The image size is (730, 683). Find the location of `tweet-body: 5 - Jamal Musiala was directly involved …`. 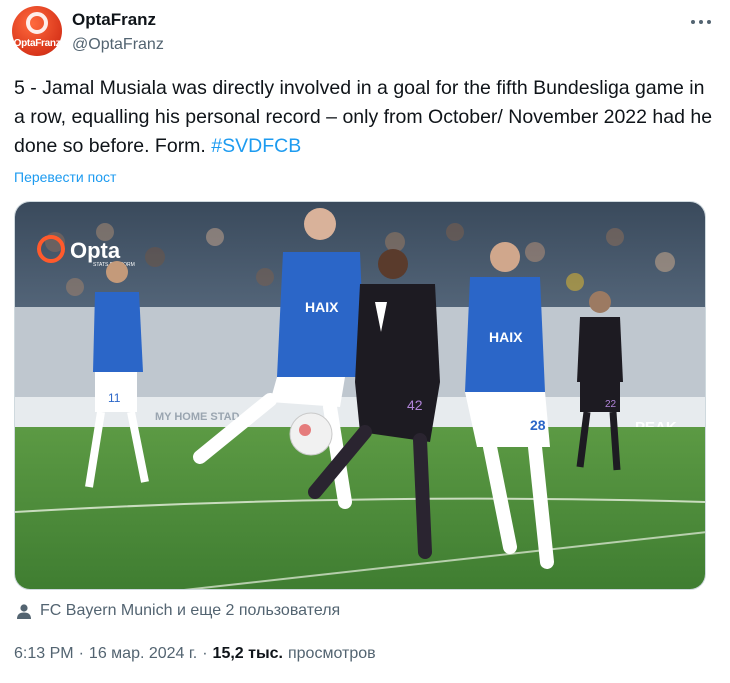

tweet-body: 5 - Jamal Musiala was directly involved … is located at coordinates (363, 117).